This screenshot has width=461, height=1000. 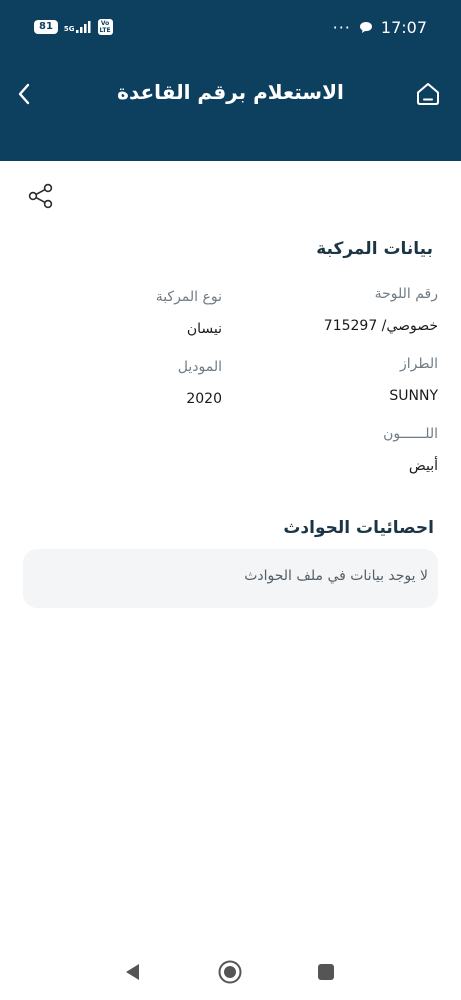 What do you see at coordinates (410, 434) in the screenshot?
I see `color-label: اللــــــون` at bounding box center [410, 434].